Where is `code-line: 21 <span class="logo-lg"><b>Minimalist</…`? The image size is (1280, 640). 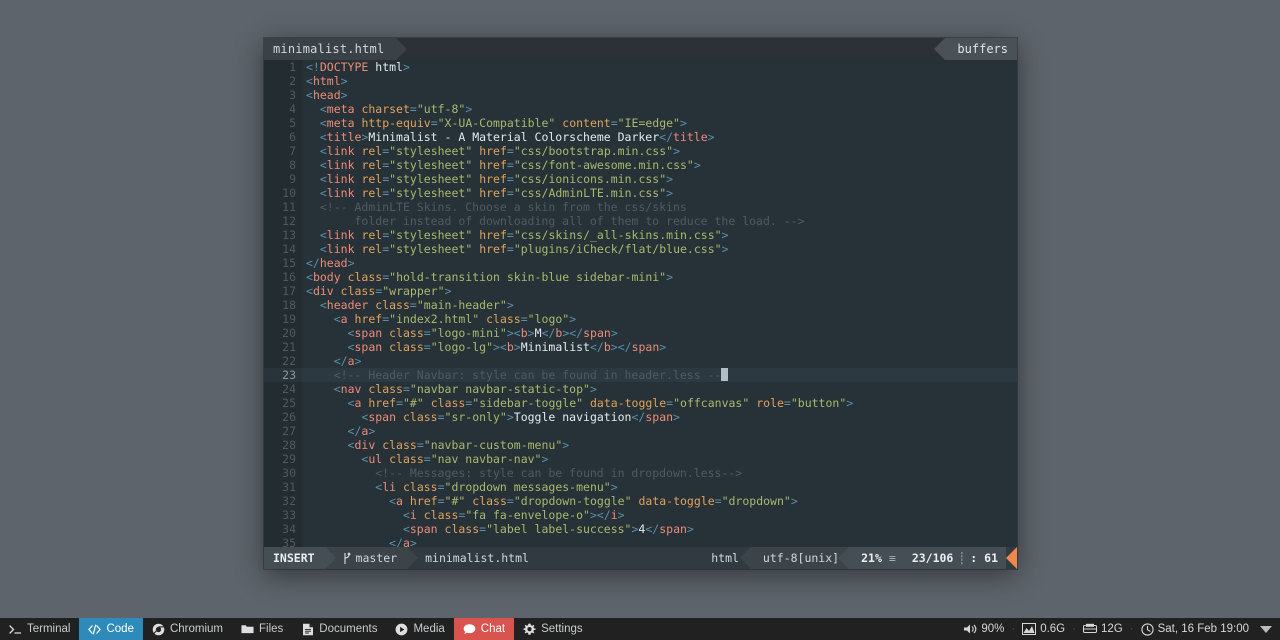
code-line: 21 <span class="logo-lg"><b>Minimalist</… is located at coordinates (640, 347).